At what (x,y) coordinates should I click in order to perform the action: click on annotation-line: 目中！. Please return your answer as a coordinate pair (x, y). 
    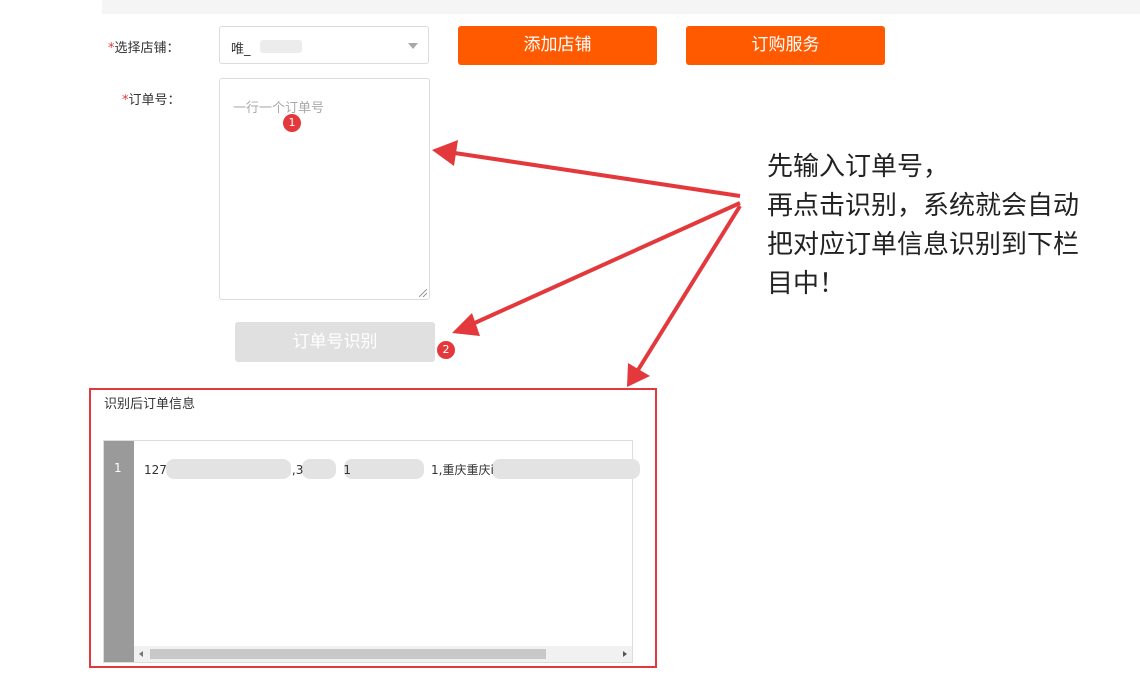
    Looking at the image, I should click on (806, 284).